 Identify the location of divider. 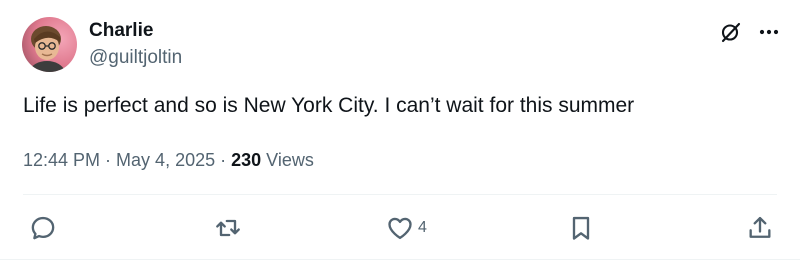
(400, 194).